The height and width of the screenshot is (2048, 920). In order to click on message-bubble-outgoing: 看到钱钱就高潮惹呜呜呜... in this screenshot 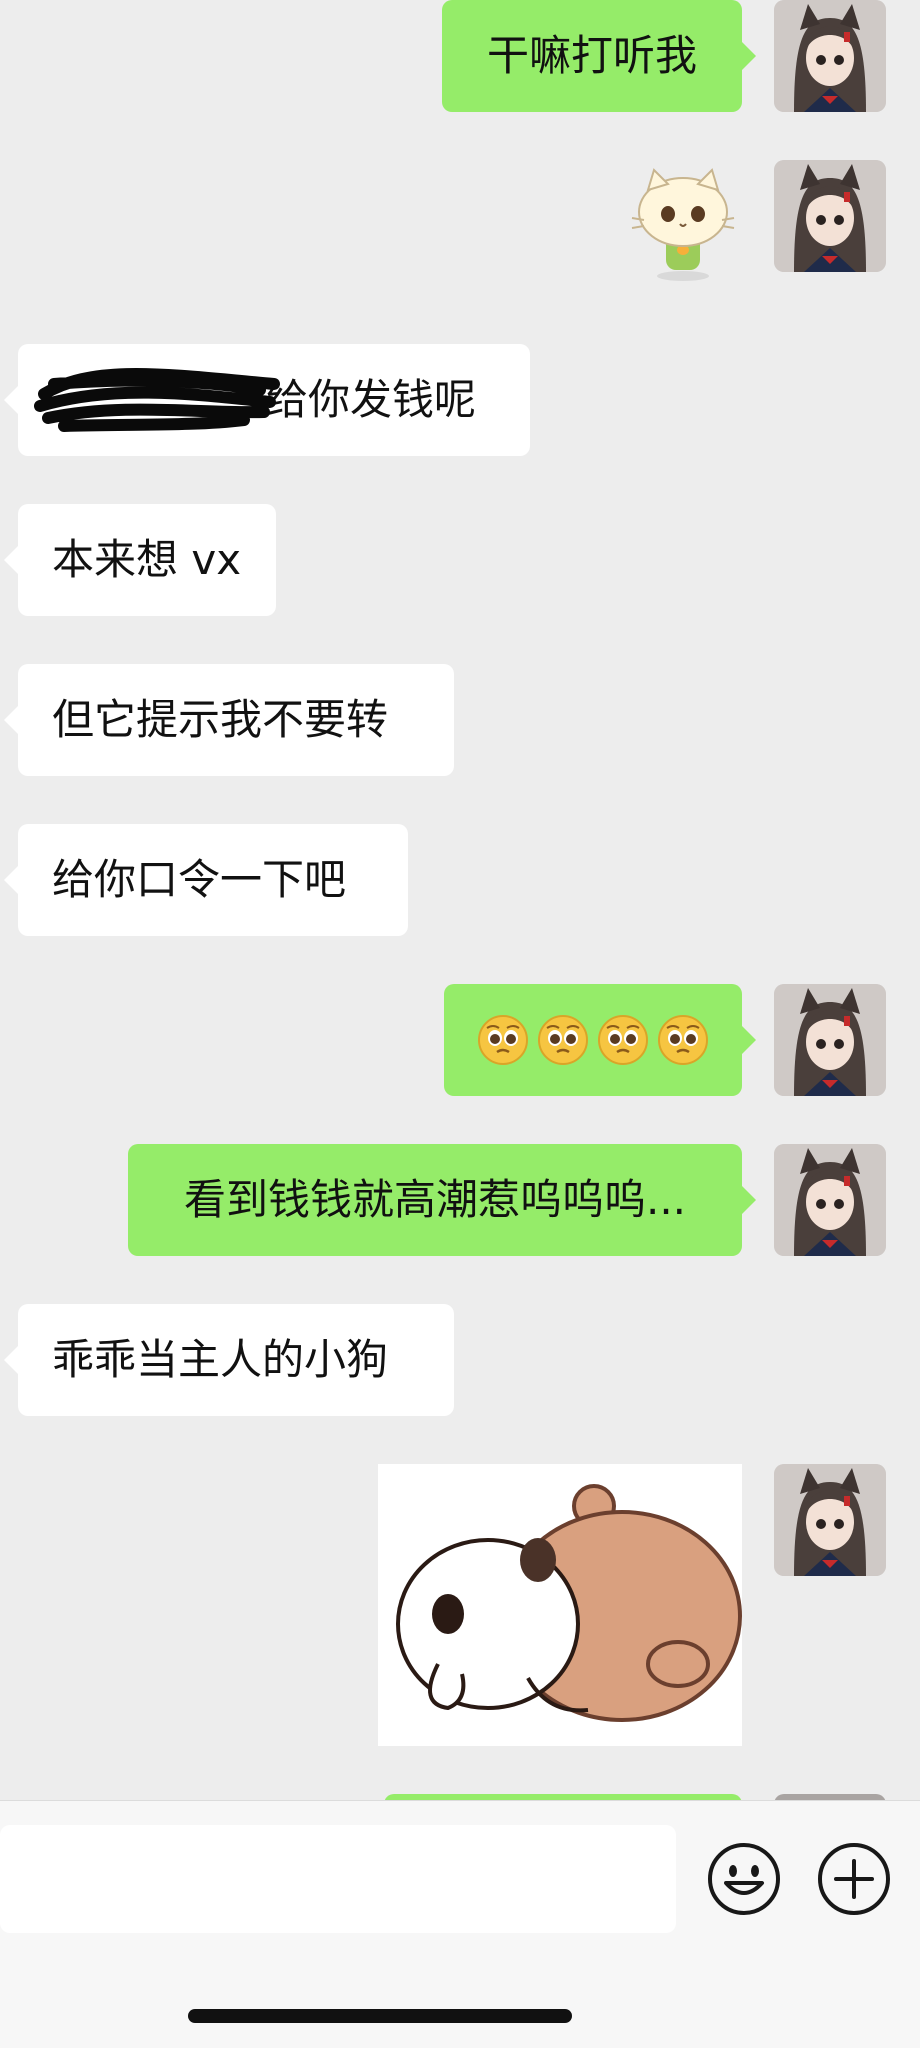, I will do `click(442, 1200)`.